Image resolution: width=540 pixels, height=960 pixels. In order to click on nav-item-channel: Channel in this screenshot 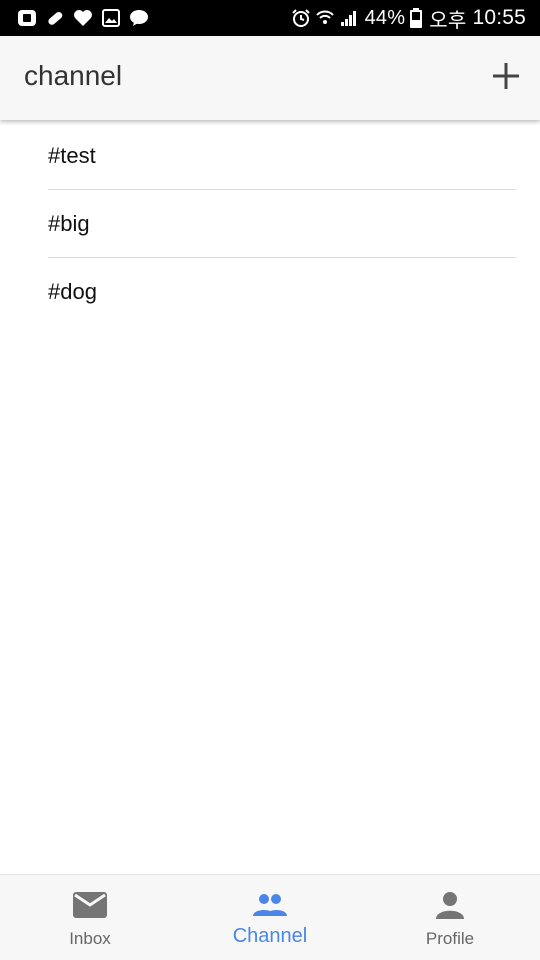, I will do `click(270, 917)`.